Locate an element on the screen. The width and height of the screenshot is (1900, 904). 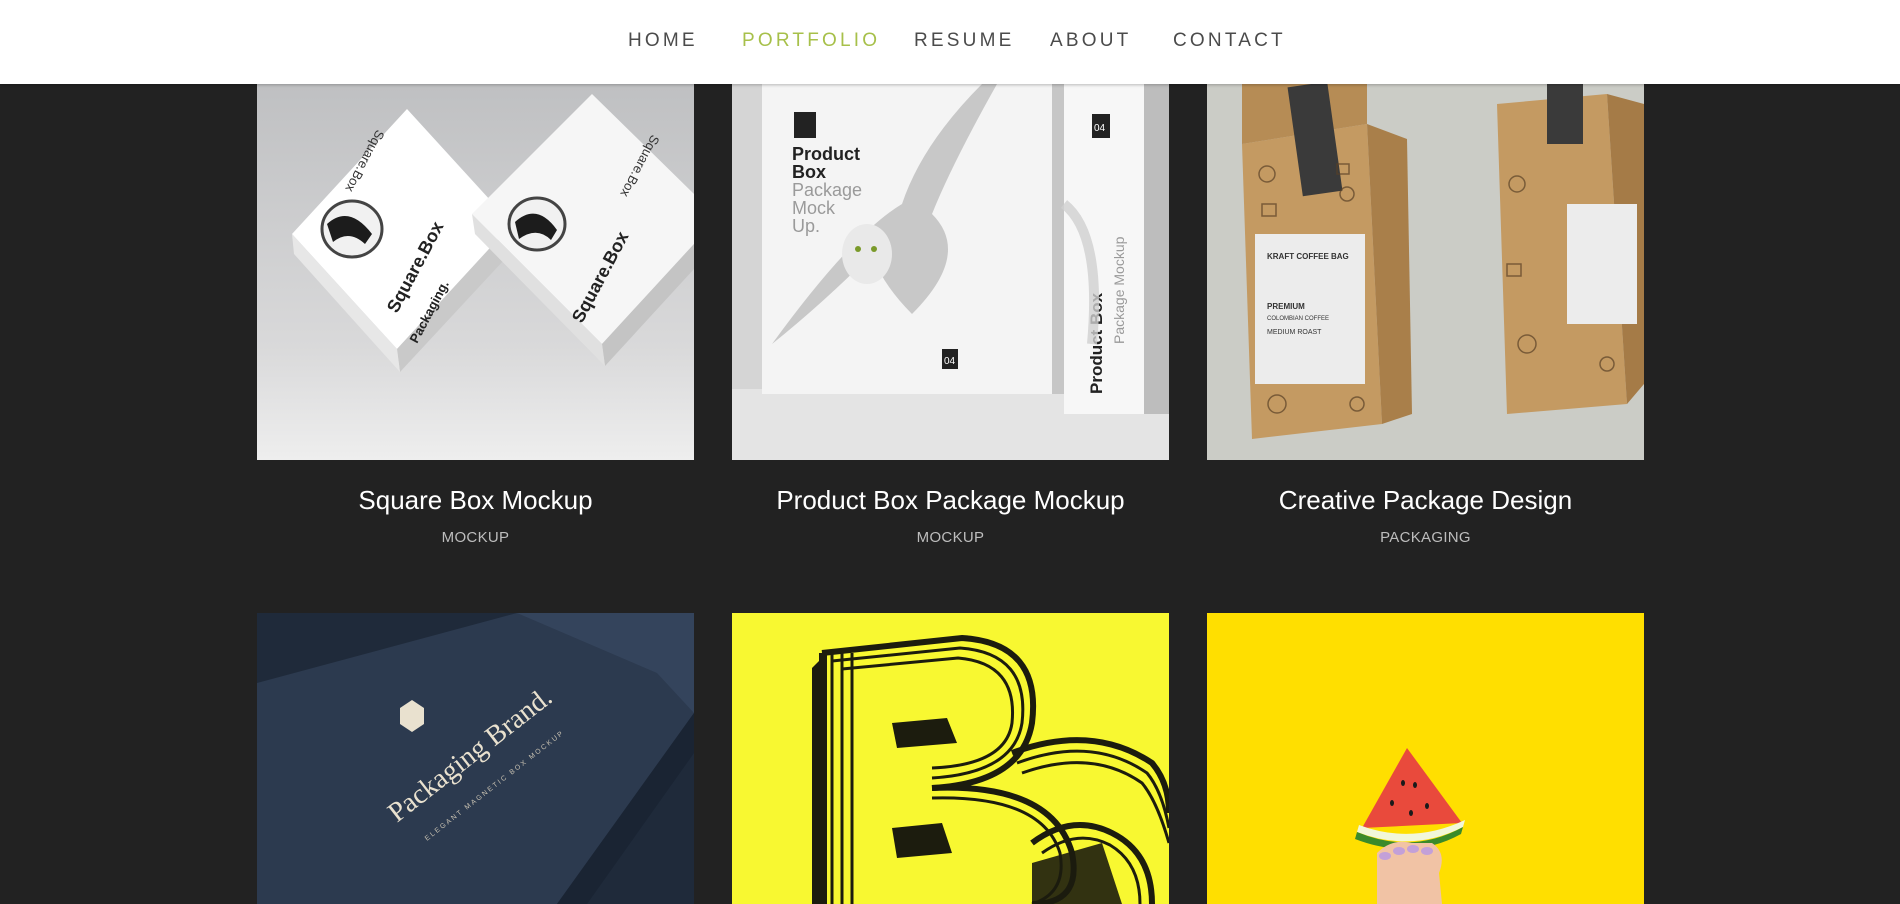
box-text: Up. is located at coordinates (806, 226).